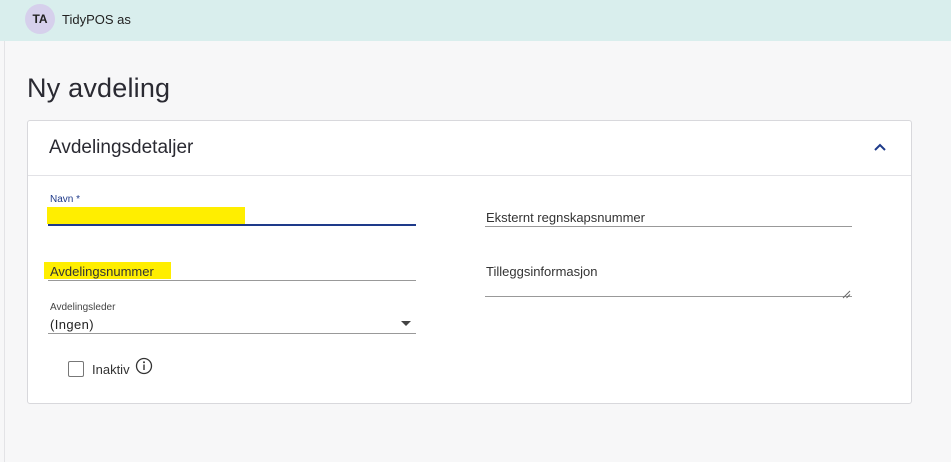 This screenshot has width=951, height=462. What do you see at coordinates (111, 369) in the screenshot?
I see `inactive-label: Inaktiv` at bounding box center [111, 369].